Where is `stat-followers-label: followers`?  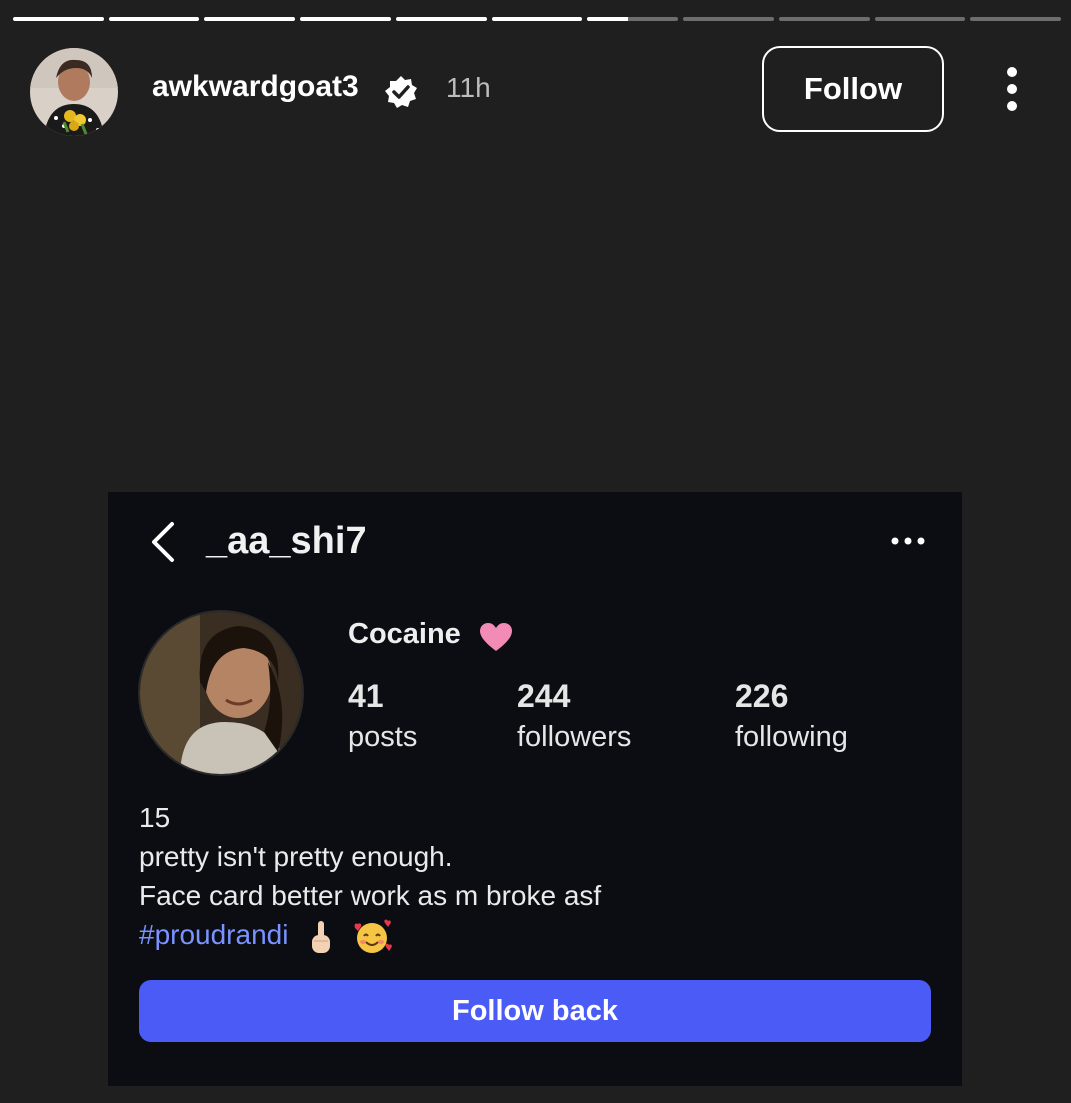 stat-followers-label: followers is located at coordinates (574, 737).